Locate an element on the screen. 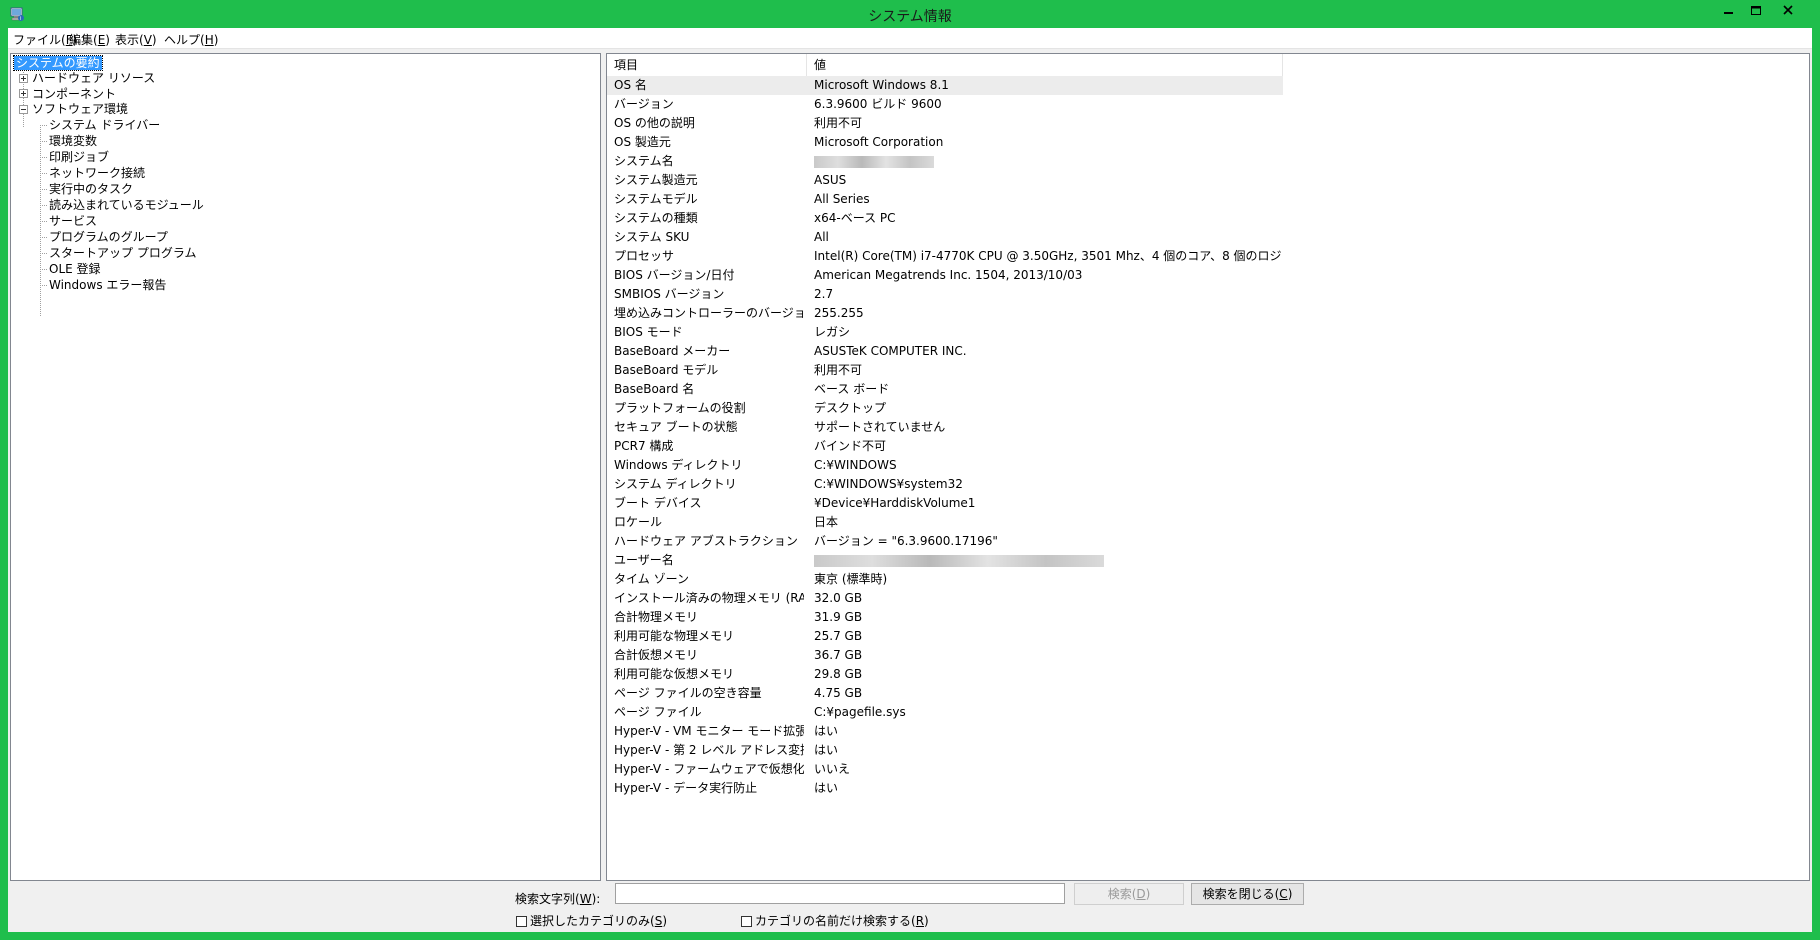 Image resolution: width=1820 pixels, height=940 pixels. table-row: 合計仮想メモリ 36.7 GB is located at coordinates (1208, 655).